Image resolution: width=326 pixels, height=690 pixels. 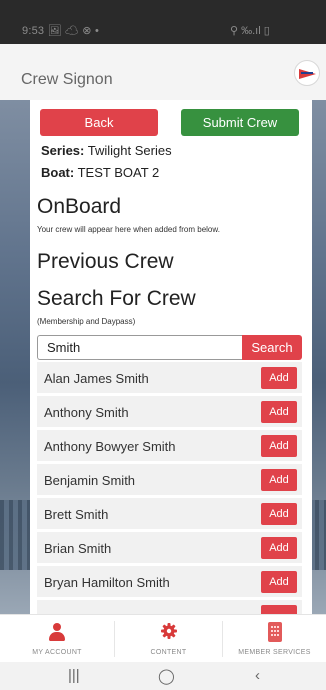 I want to click on android-navigation-bar: ||| ◯ ‹, so click(x=163, y=676).